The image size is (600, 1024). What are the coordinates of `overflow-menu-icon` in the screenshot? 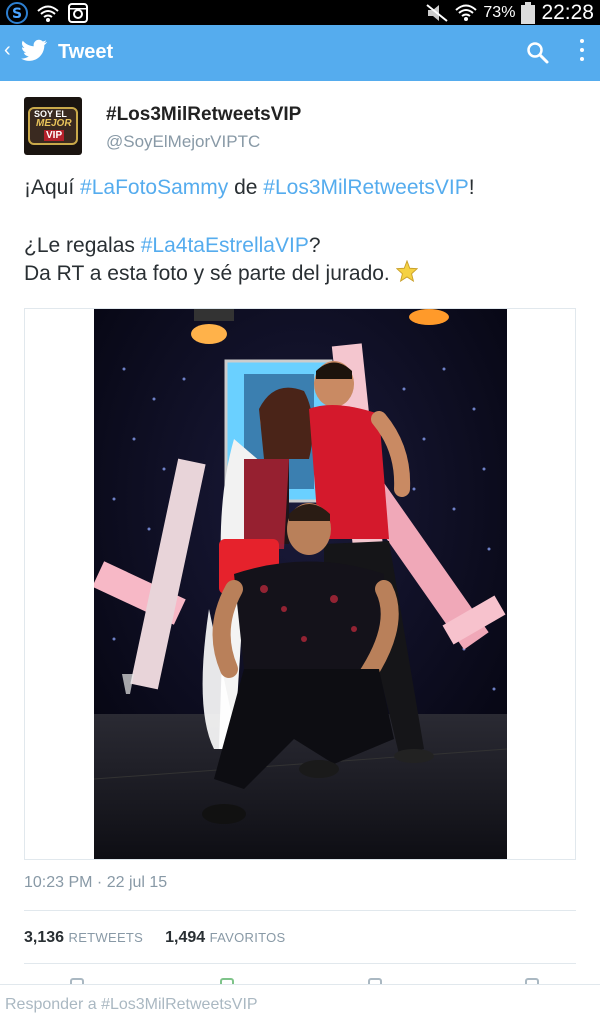 It's located at (582, 53).